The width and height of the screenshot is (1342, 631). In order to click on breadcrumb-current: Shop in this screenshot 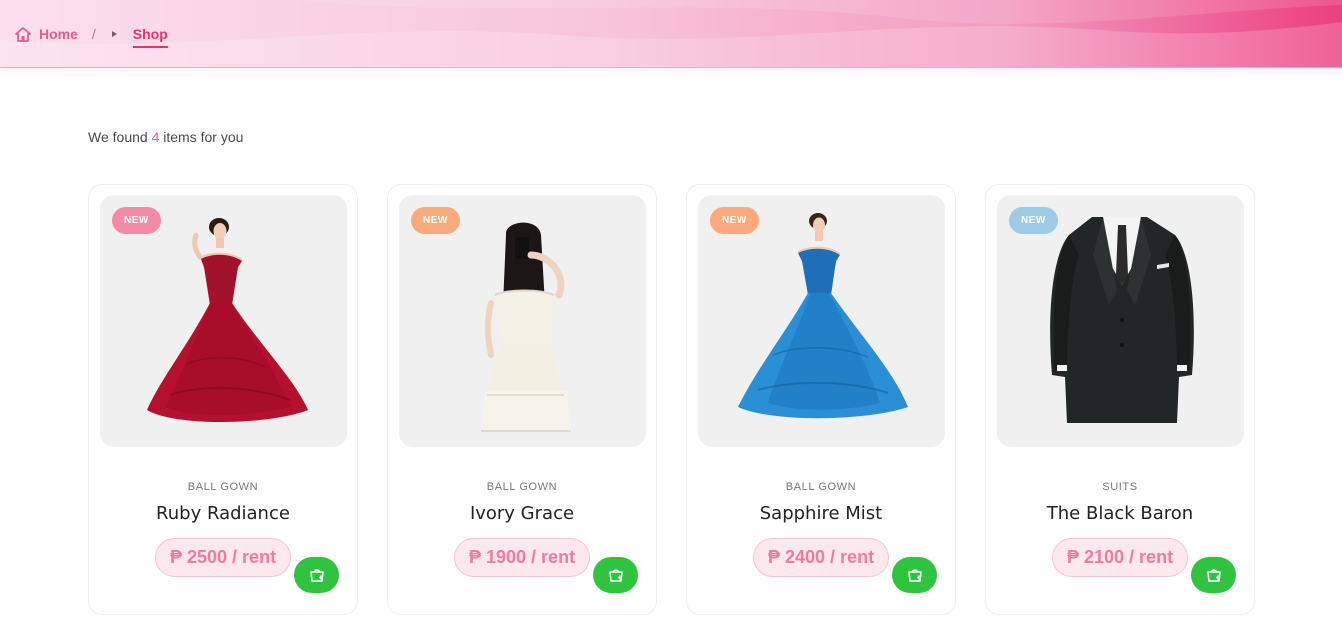, I will do `click(150, 37)`.